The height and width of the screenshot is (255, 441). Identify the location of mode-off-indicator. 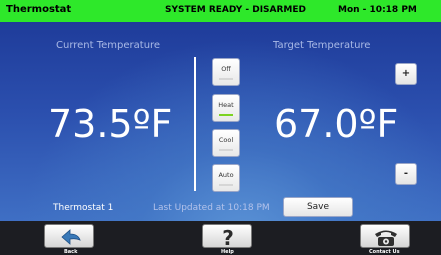
(226, 79).